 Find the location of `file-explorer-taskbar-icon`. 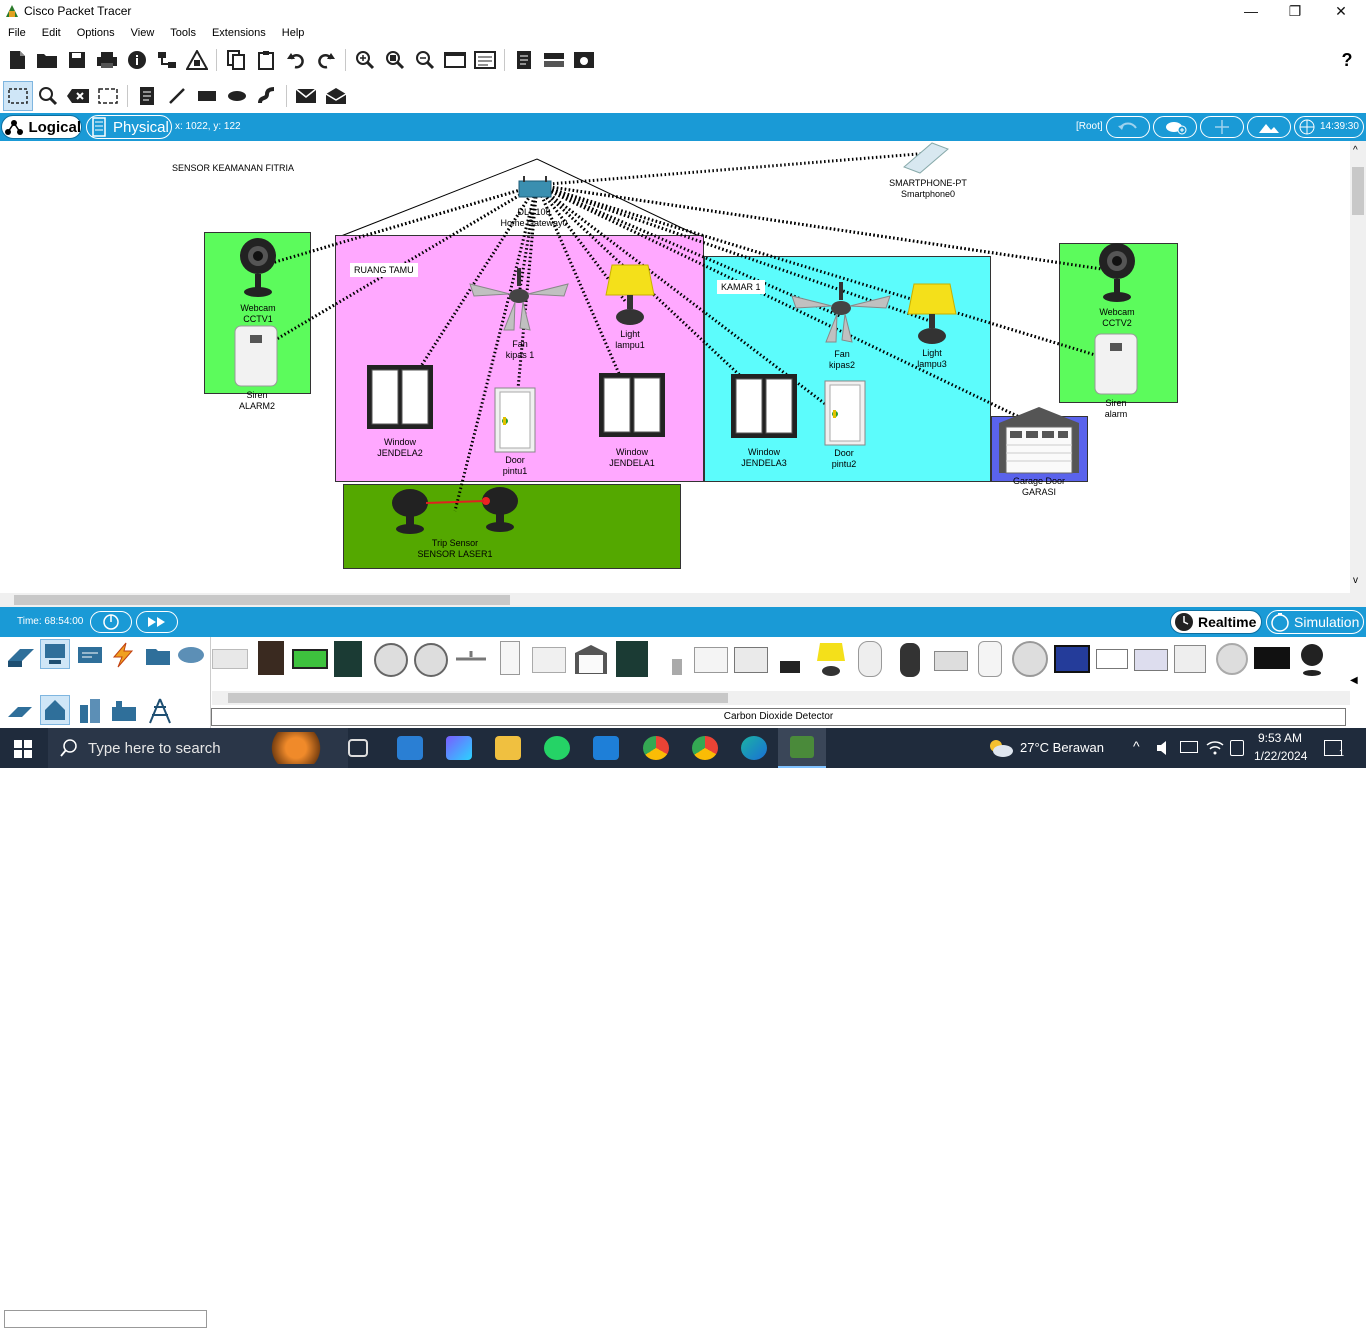

file-explorer-taskbar-icon is located at coordinates (508, 748).